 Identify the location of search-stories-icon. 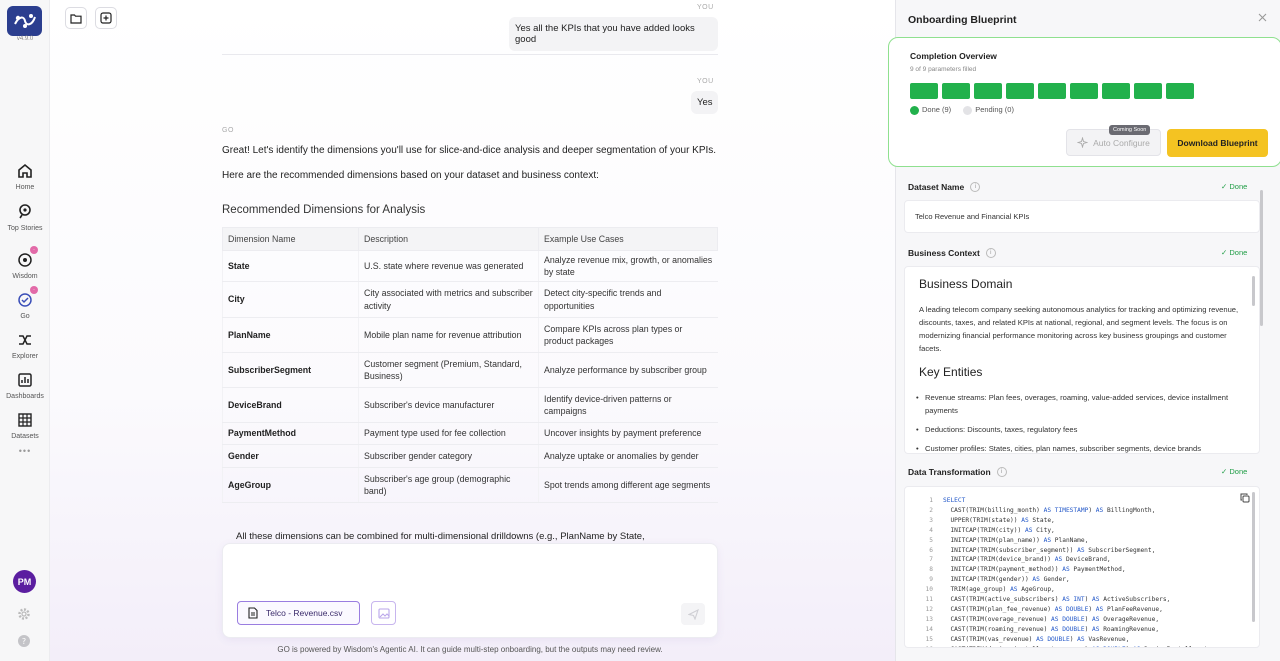
(25, 211).